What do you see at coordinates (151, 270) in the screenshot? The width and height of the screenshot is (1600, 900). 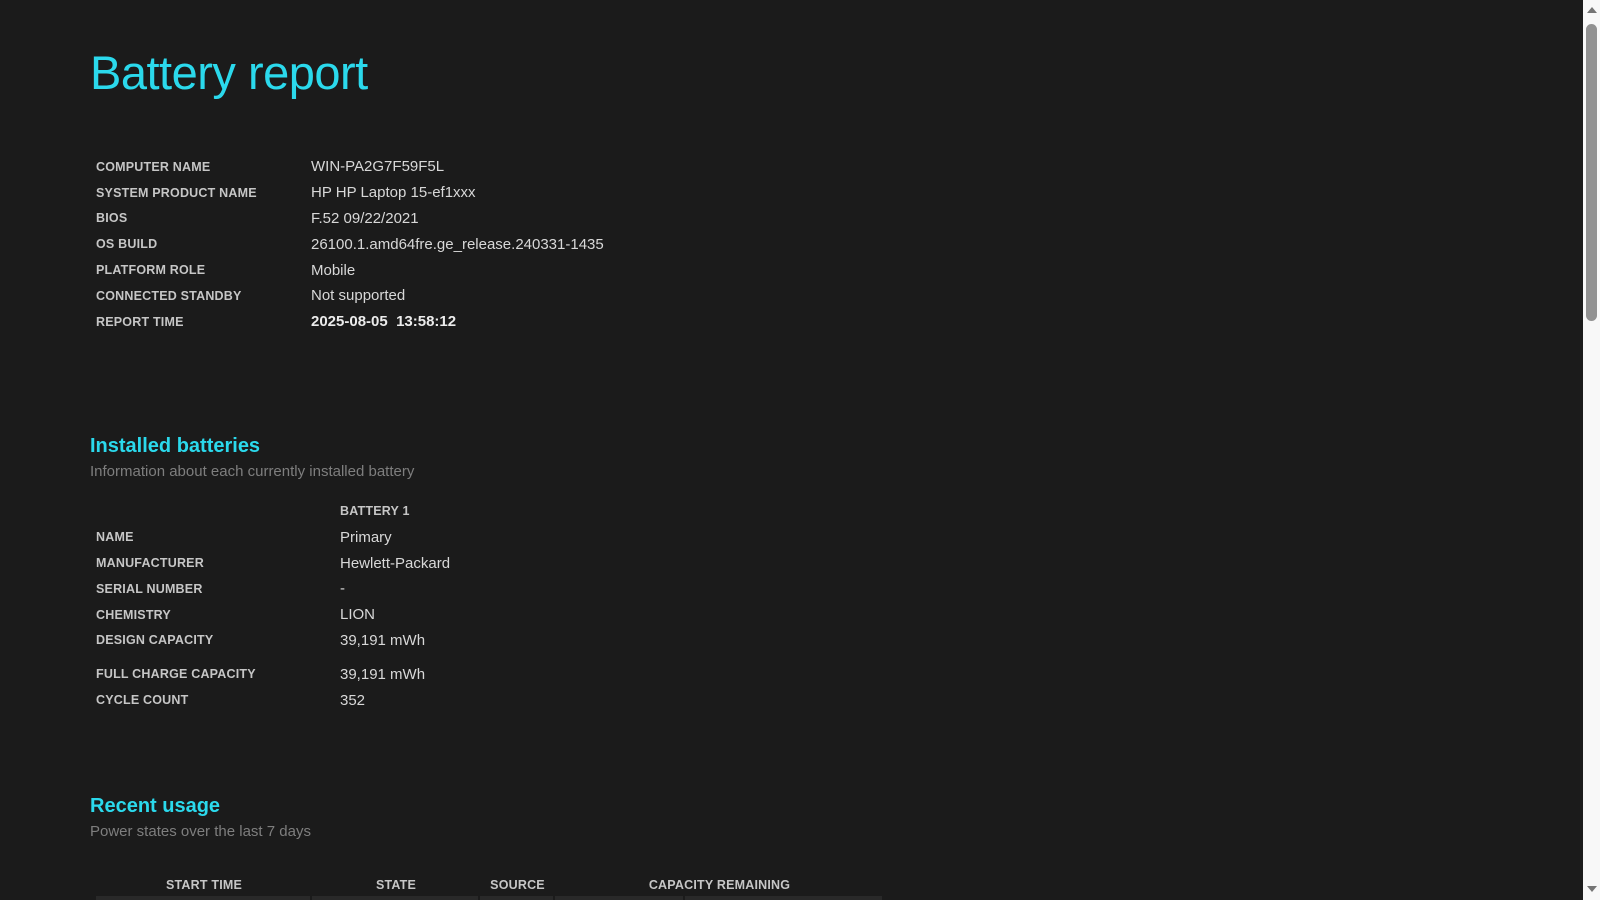 I see `system-info-label: PLATFORM ROLE` at bounding box center [151, 270].